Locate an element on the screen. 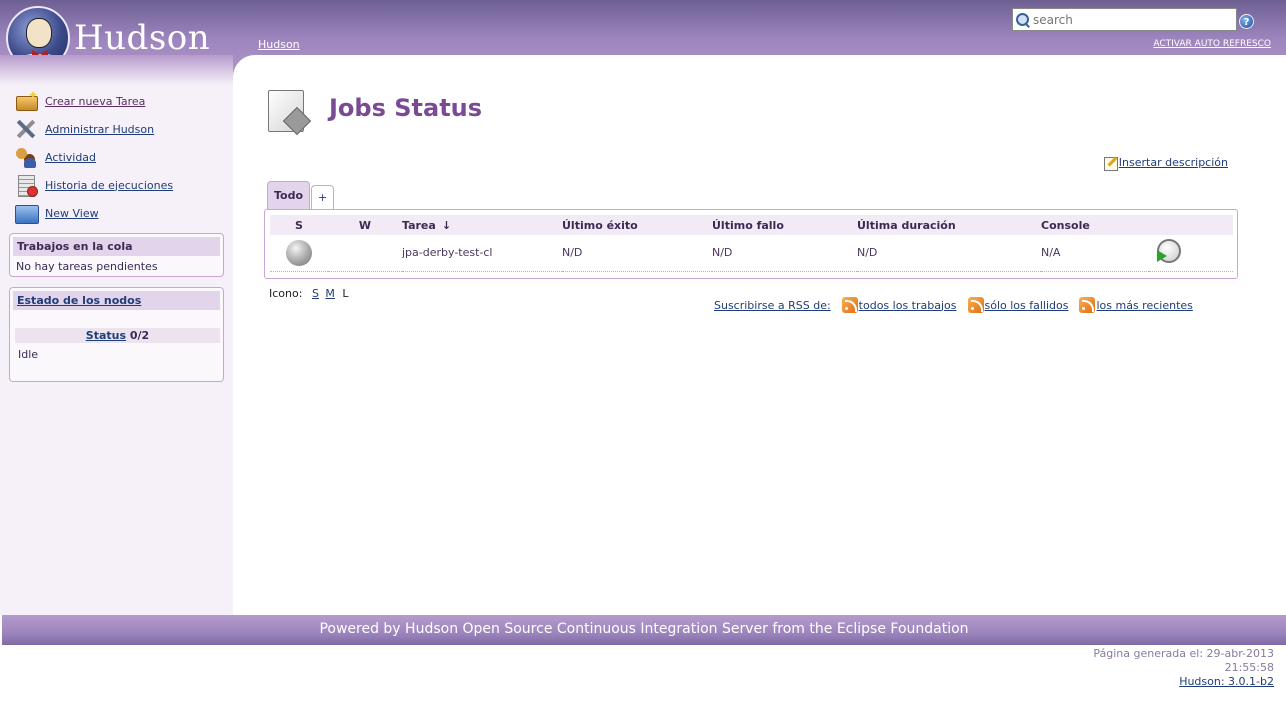 Image resolution: width=1286 pixels, height=706 pixels. rss-latest-link: los más recientes is located at coordinates (1144, 305).